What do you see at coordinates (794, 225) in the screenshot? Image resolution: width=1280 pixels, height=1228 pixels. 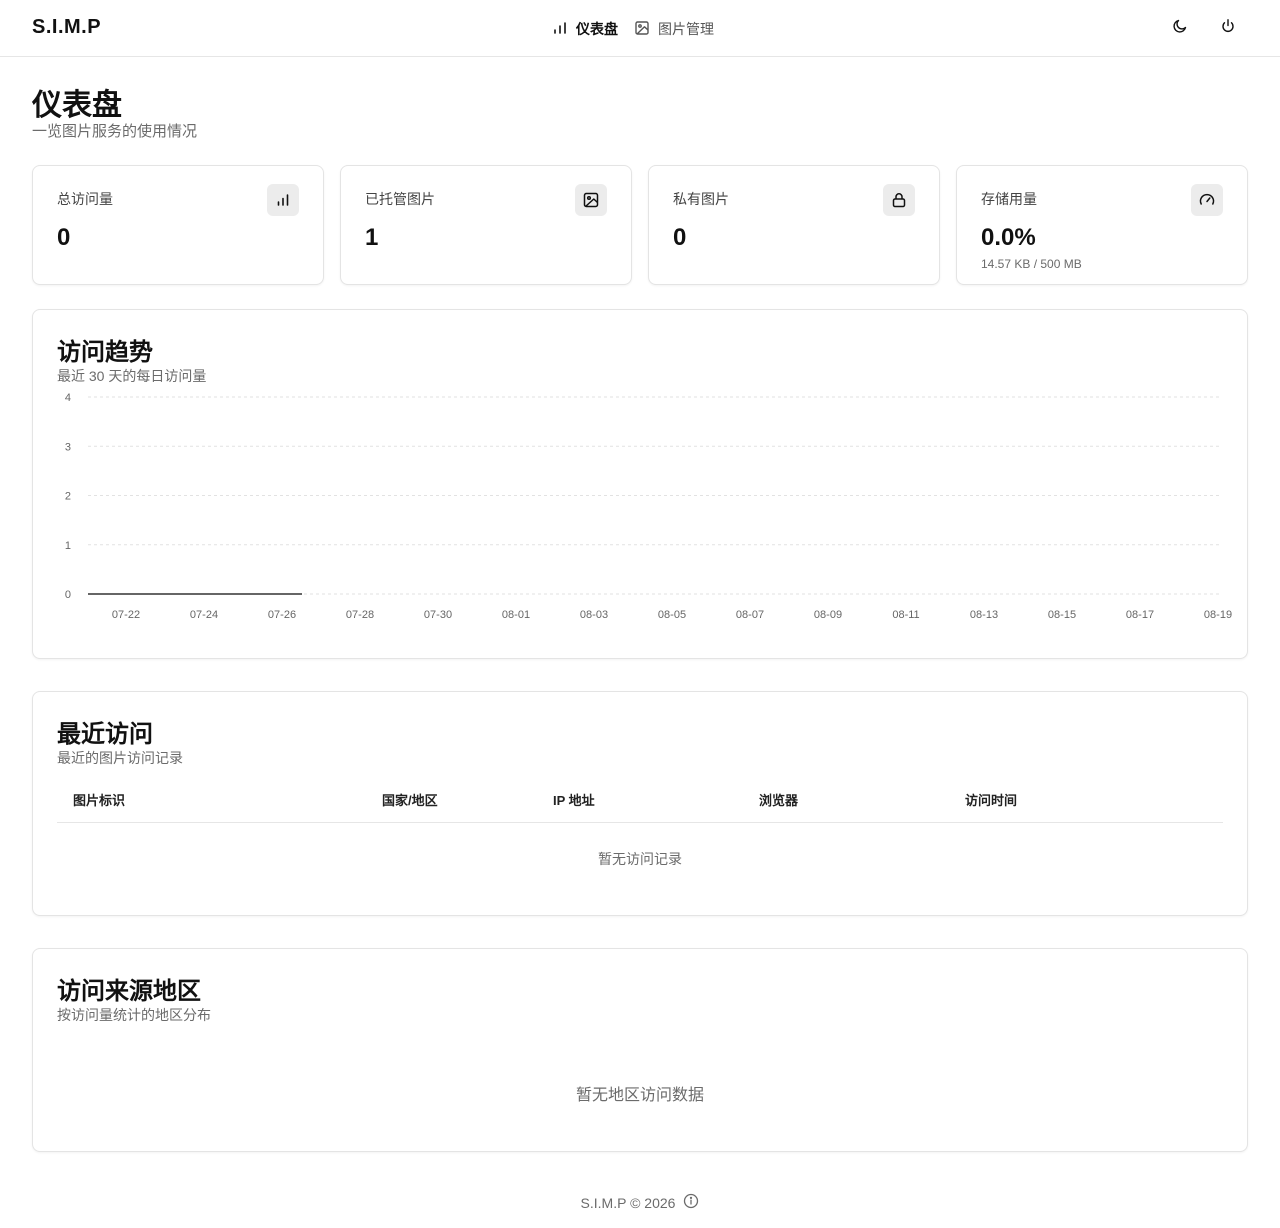 I see `stat-card-private-images: 私有图片 0` at bounding box center [794, 225].